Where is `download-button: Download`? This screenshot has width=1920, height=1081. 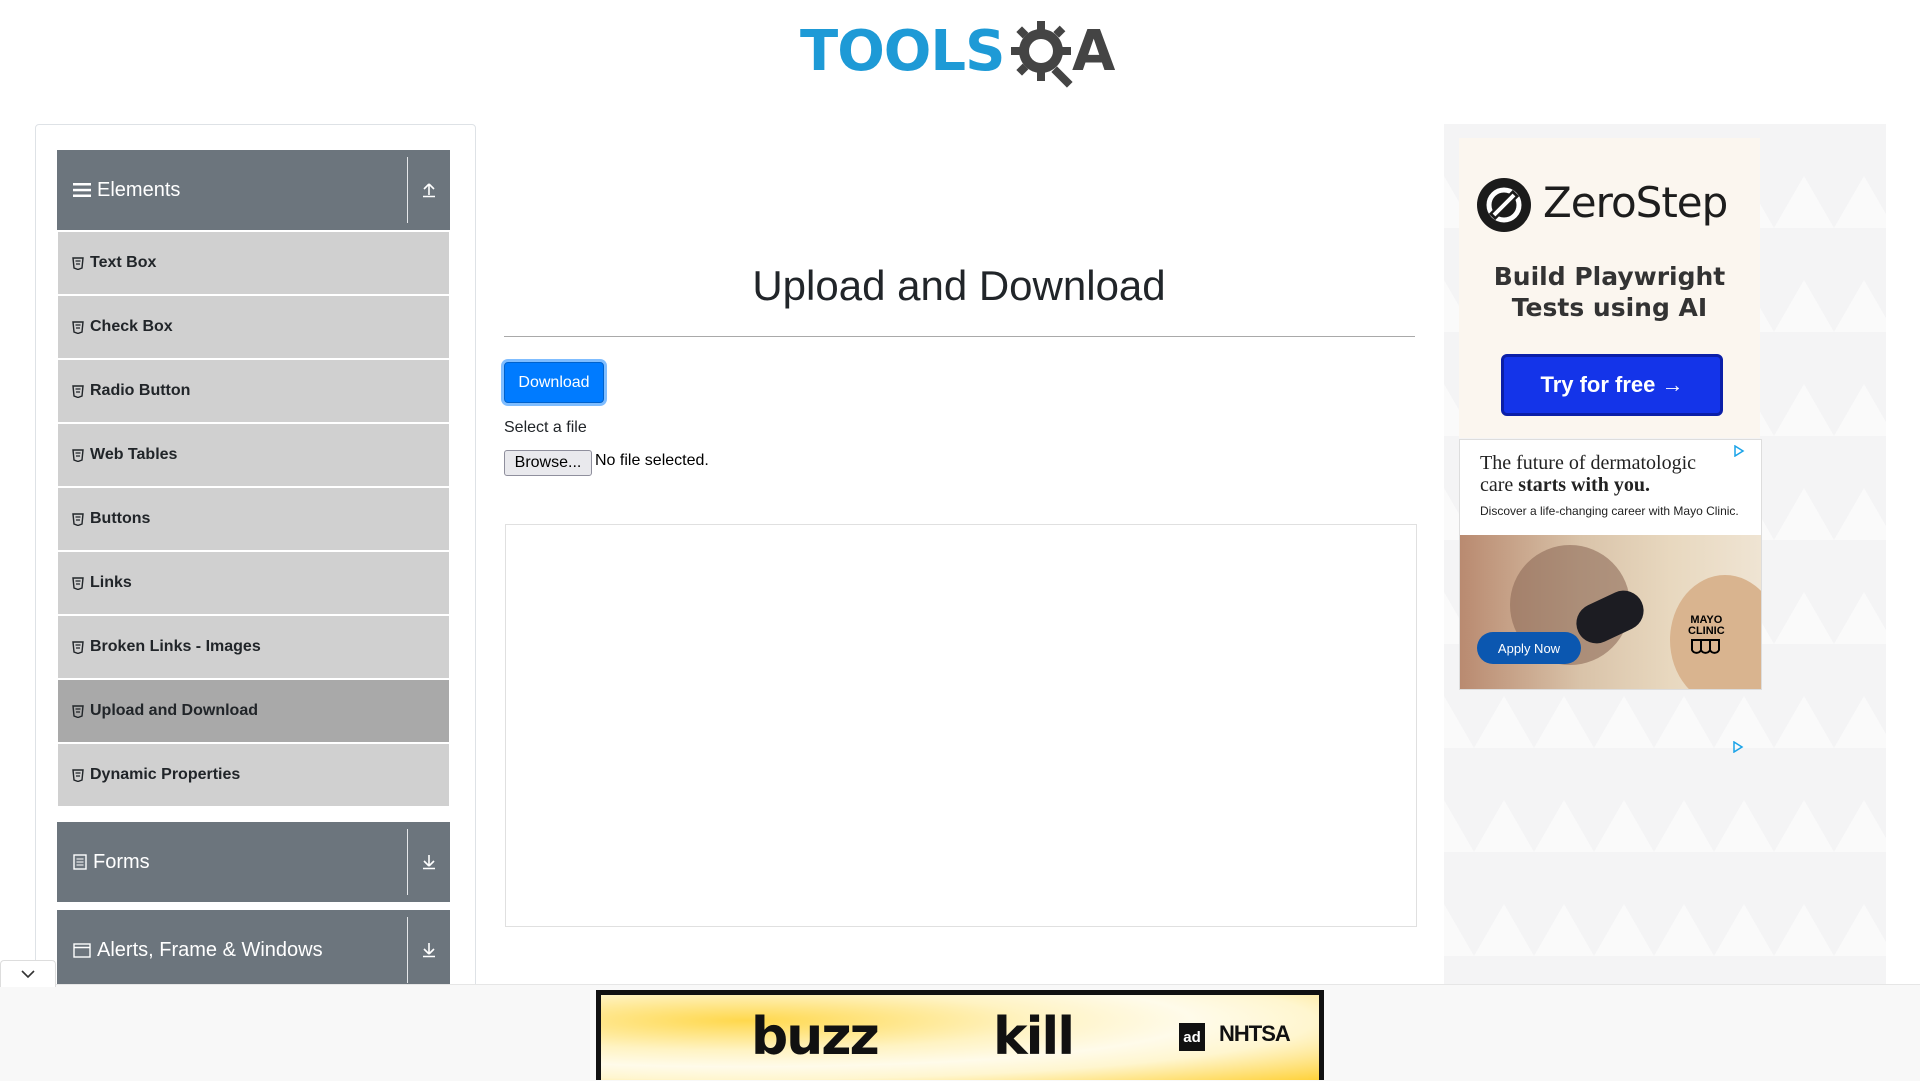
download-button: Download is located at coordinates (554, 382).